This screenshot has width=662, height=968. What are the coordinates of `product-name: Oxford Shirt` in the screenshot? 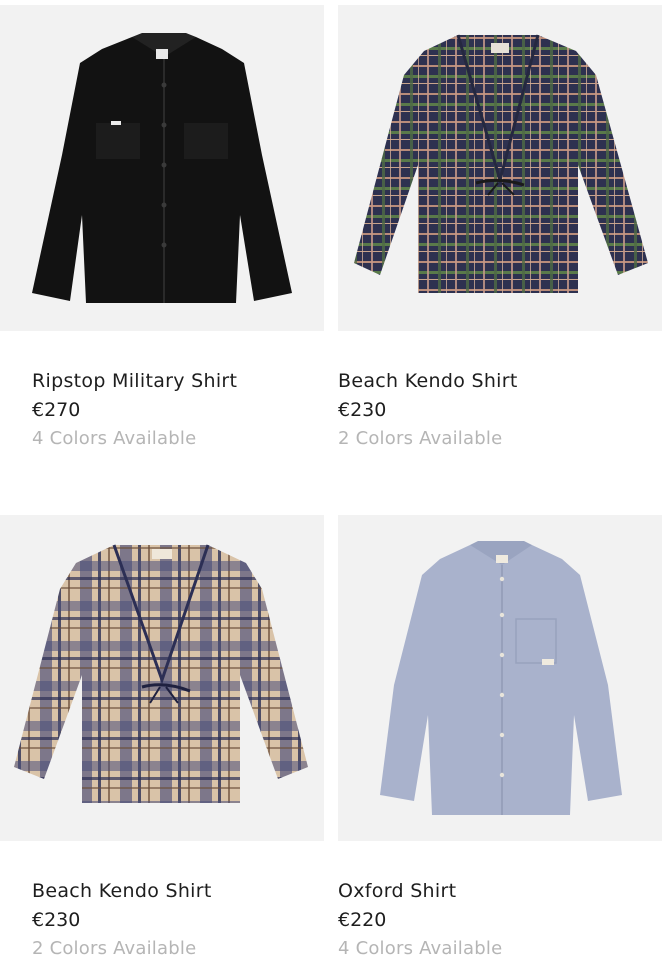 It's located at (397, 891).